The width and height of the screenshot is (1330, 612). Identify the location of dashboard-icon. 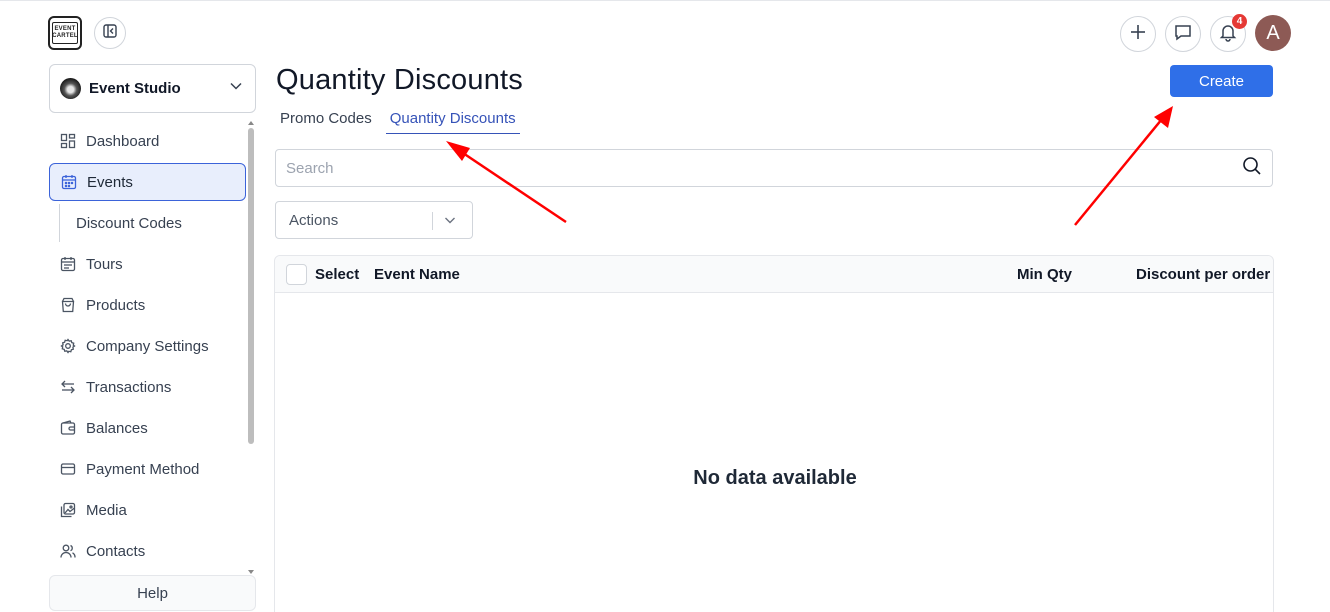
(67, 141).